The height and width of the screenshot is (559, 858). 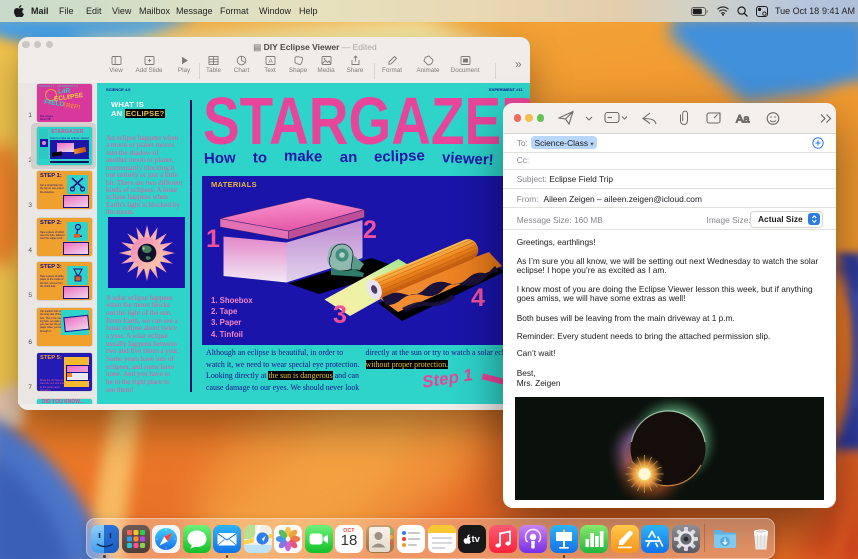 I want to click on svg-text: A, so click(x=270, y=61).